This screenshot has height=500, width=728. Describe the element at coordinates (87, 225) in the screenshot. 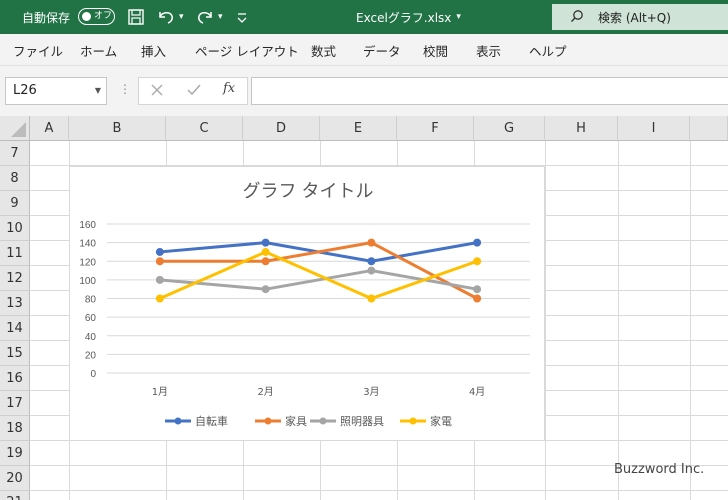

I see `y-tick-label: 160` at that location.